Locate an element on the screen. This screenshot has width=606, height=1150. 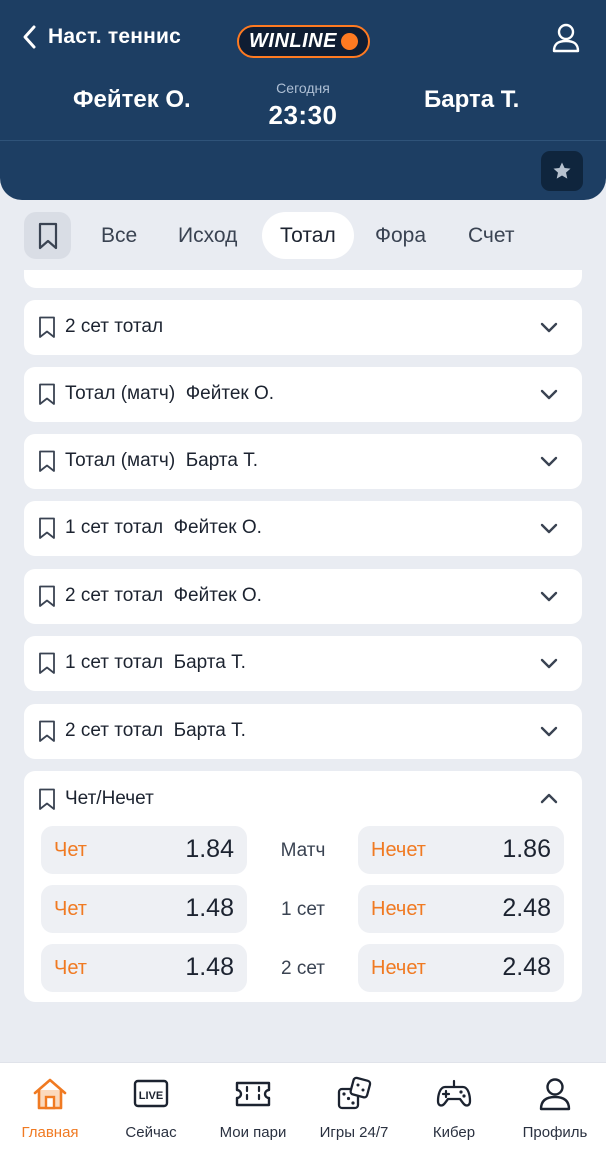
tab-outcome: Исход is located at coordinates (207, 235).